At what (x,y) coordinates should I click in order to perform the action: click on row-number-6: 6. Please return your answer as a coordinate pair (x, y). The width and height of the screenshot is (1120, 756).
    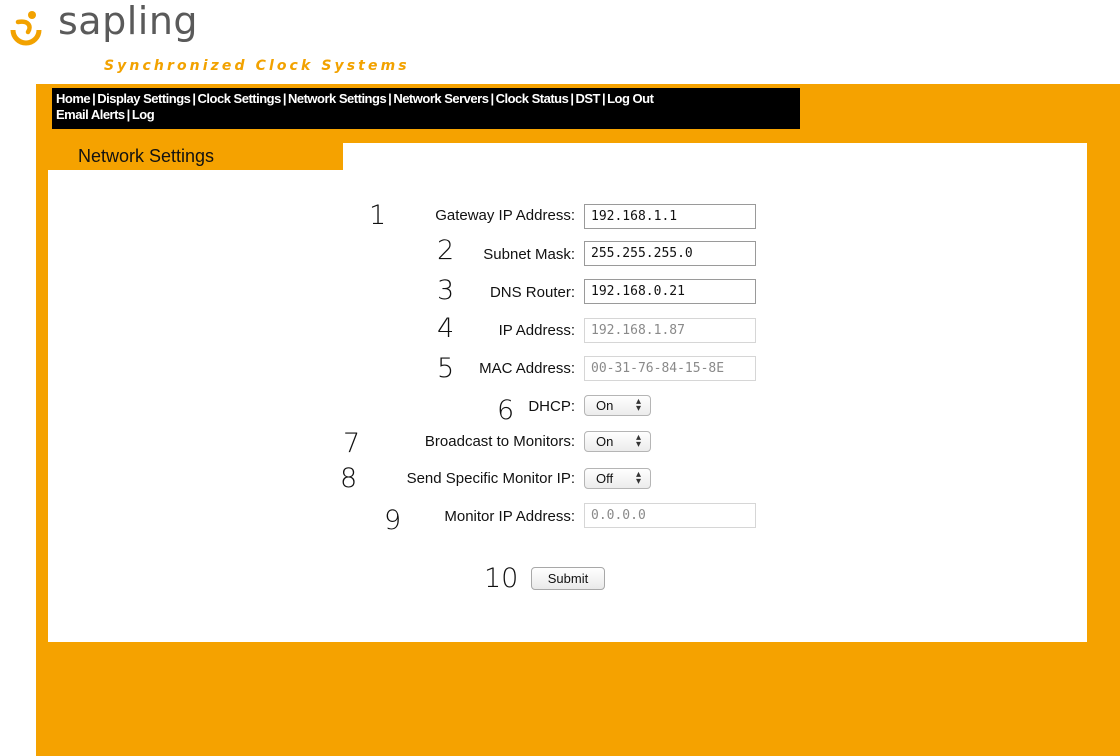
    Looking at the image, I should click on (506, 410).